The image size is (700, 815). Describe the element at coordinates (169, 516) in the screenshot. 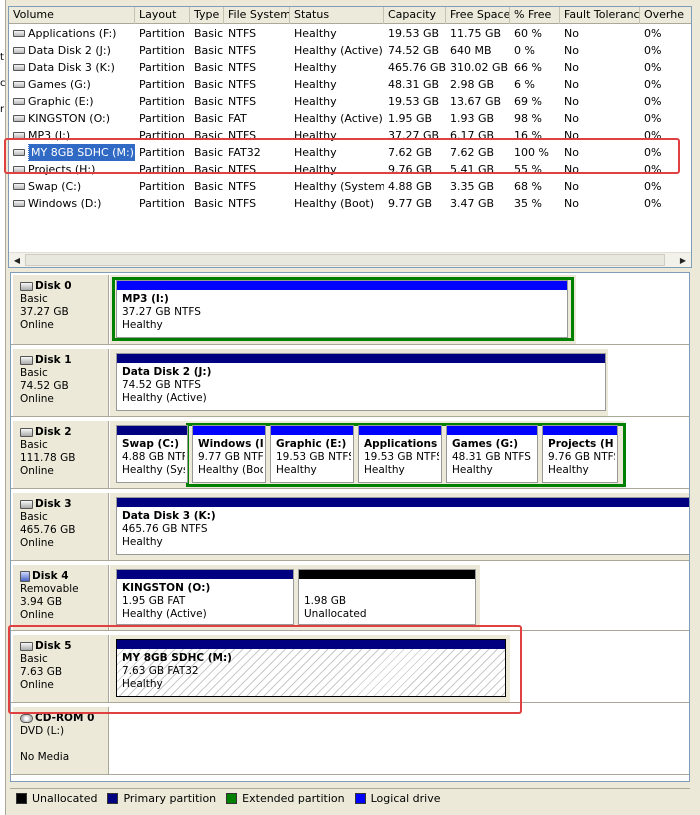

I see `partition-title: Data Disk 3 (K:)` at that location.